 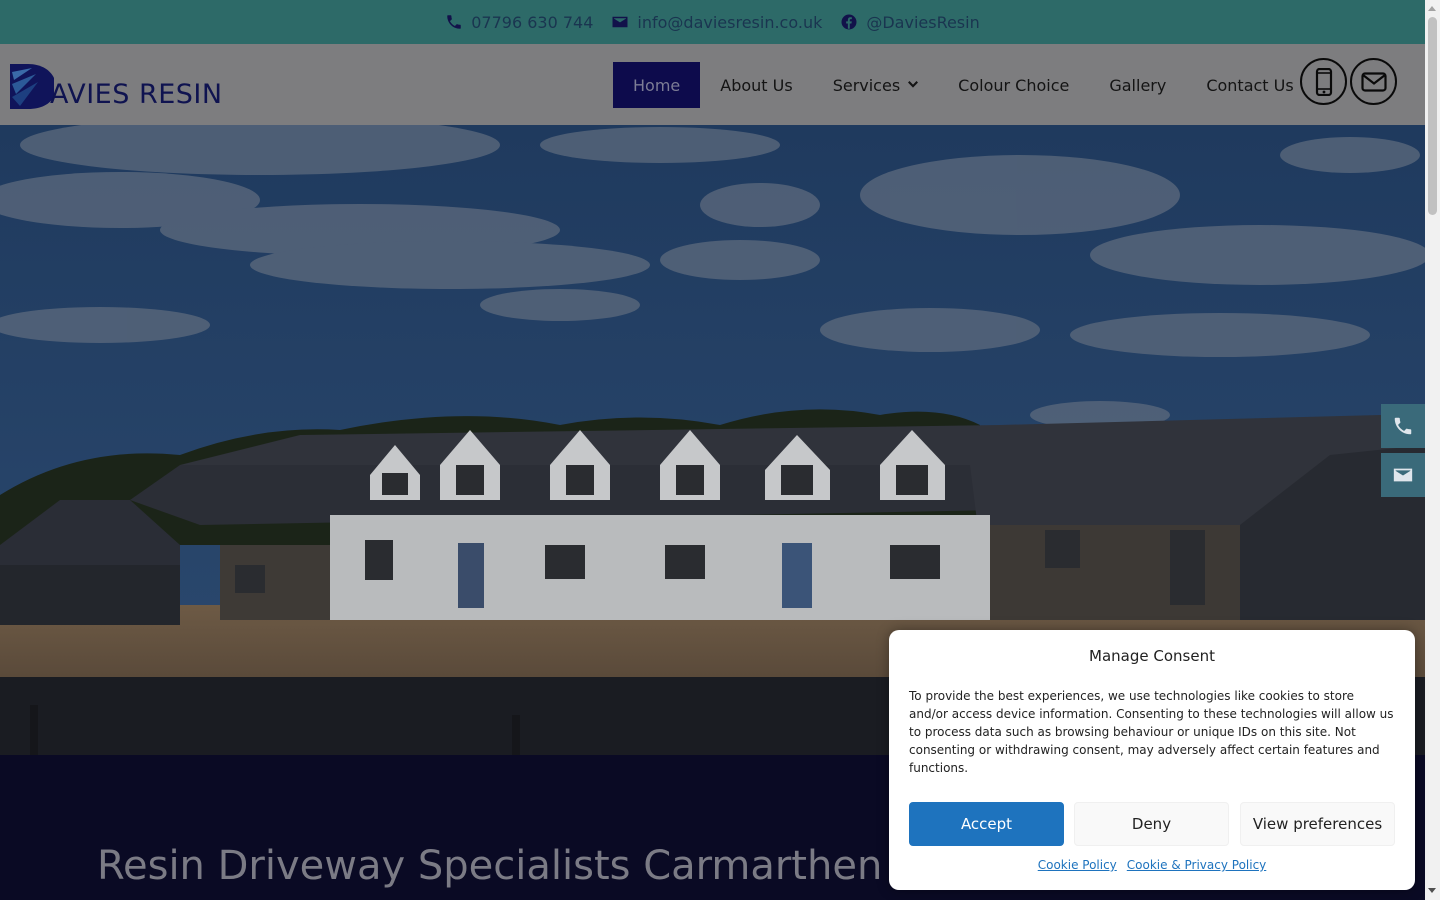 What do you see at coordinates (1317, 824) in the screenshot?
I see `view-preferences-button: View preferences` at bounding box center [1317, 824].